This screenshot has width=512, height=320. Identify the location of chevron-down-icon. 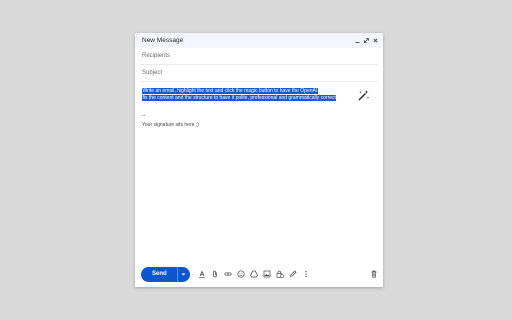
(183, 274).